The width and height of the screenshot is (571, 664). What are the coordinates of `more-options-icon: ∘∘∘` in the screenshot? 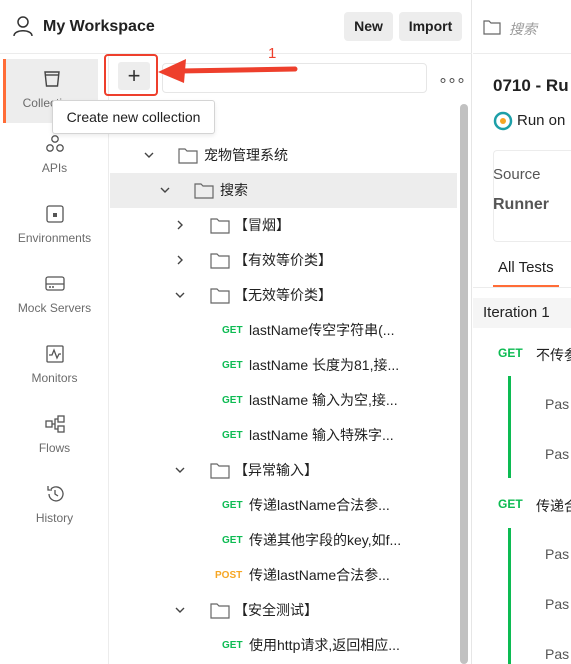 It's located at (452, 80).